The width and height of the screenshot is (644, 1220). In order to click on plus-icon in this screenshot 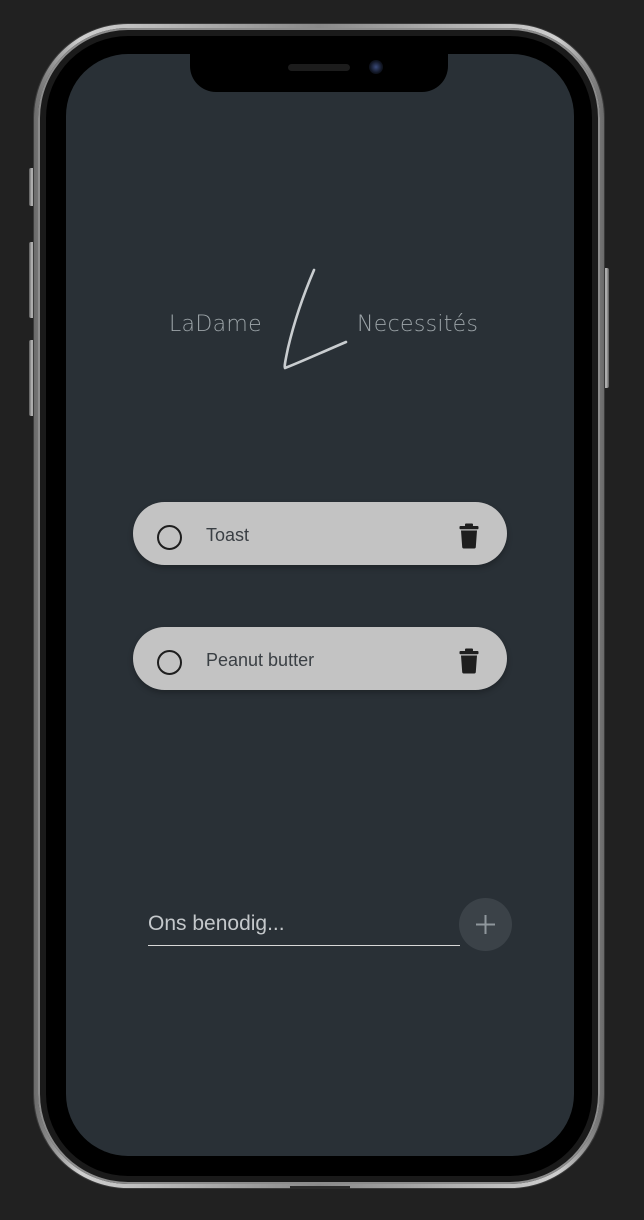, I will do `click(485, 924)`.